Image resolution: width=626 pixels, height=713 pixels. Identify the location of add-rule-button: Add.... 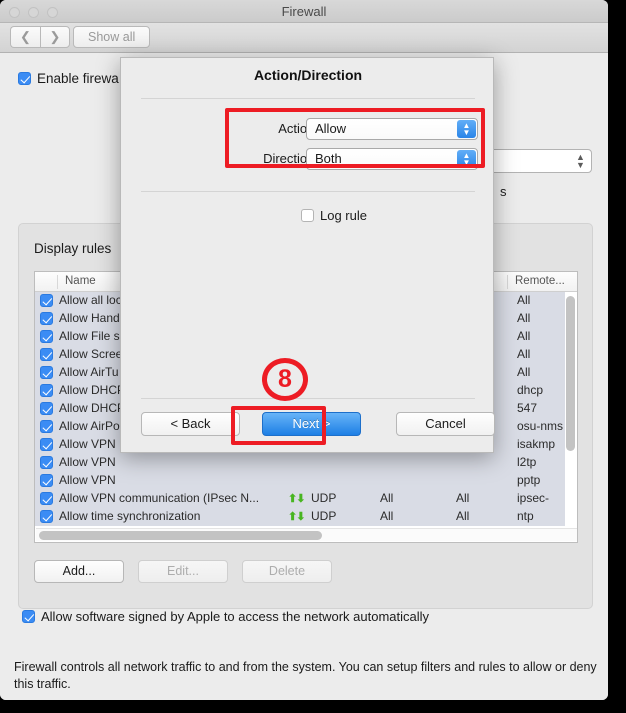
(79, 571).